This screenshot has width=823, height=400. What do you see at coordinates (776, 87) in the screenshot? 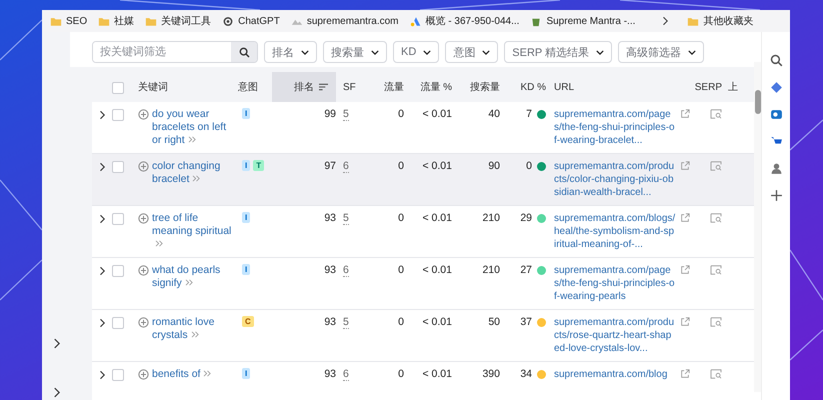
I see `diamond-icon` at bounding box center [776, 87].